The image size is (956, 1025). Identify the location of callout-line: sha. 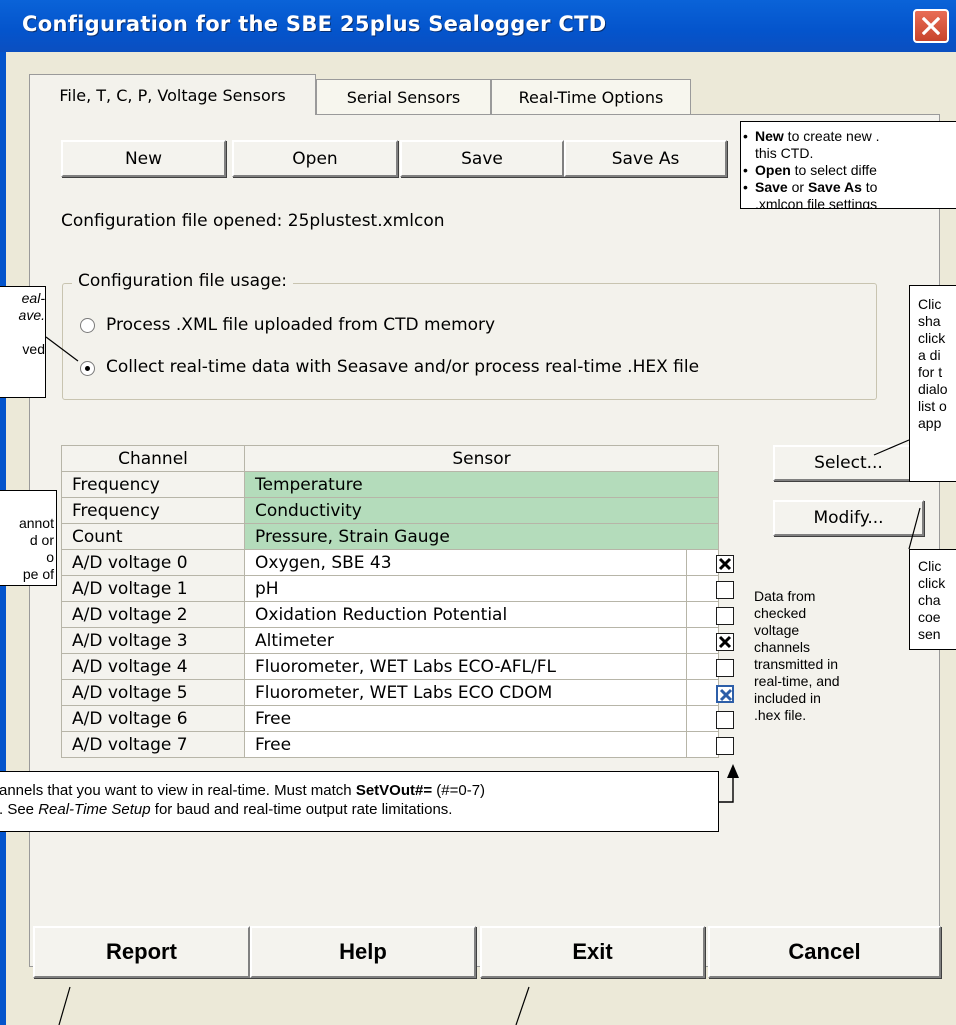
(929, 321).